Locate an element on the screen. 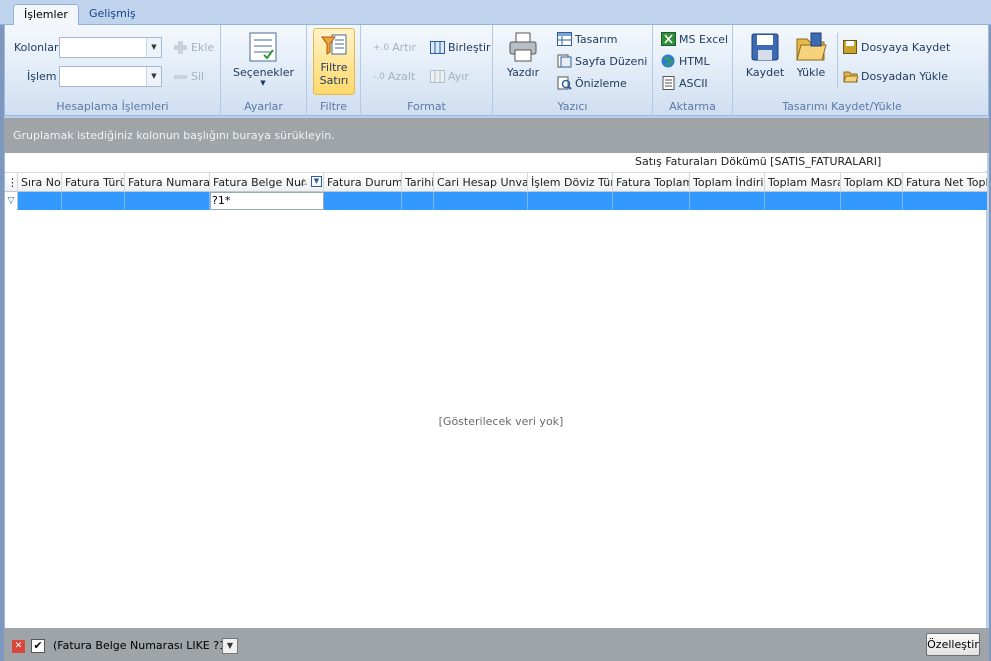 Image resolution: width=991 pixels, height=661 pixels. split-cells-icon is located at coordinates (437, 76).